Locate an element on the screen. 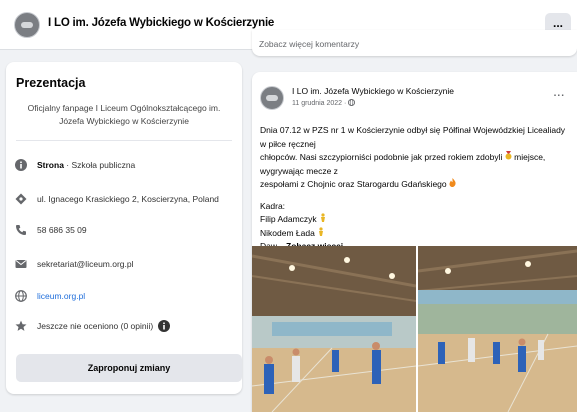  phone-row: 58 686 35 09 is located at coordinates (50, 230).